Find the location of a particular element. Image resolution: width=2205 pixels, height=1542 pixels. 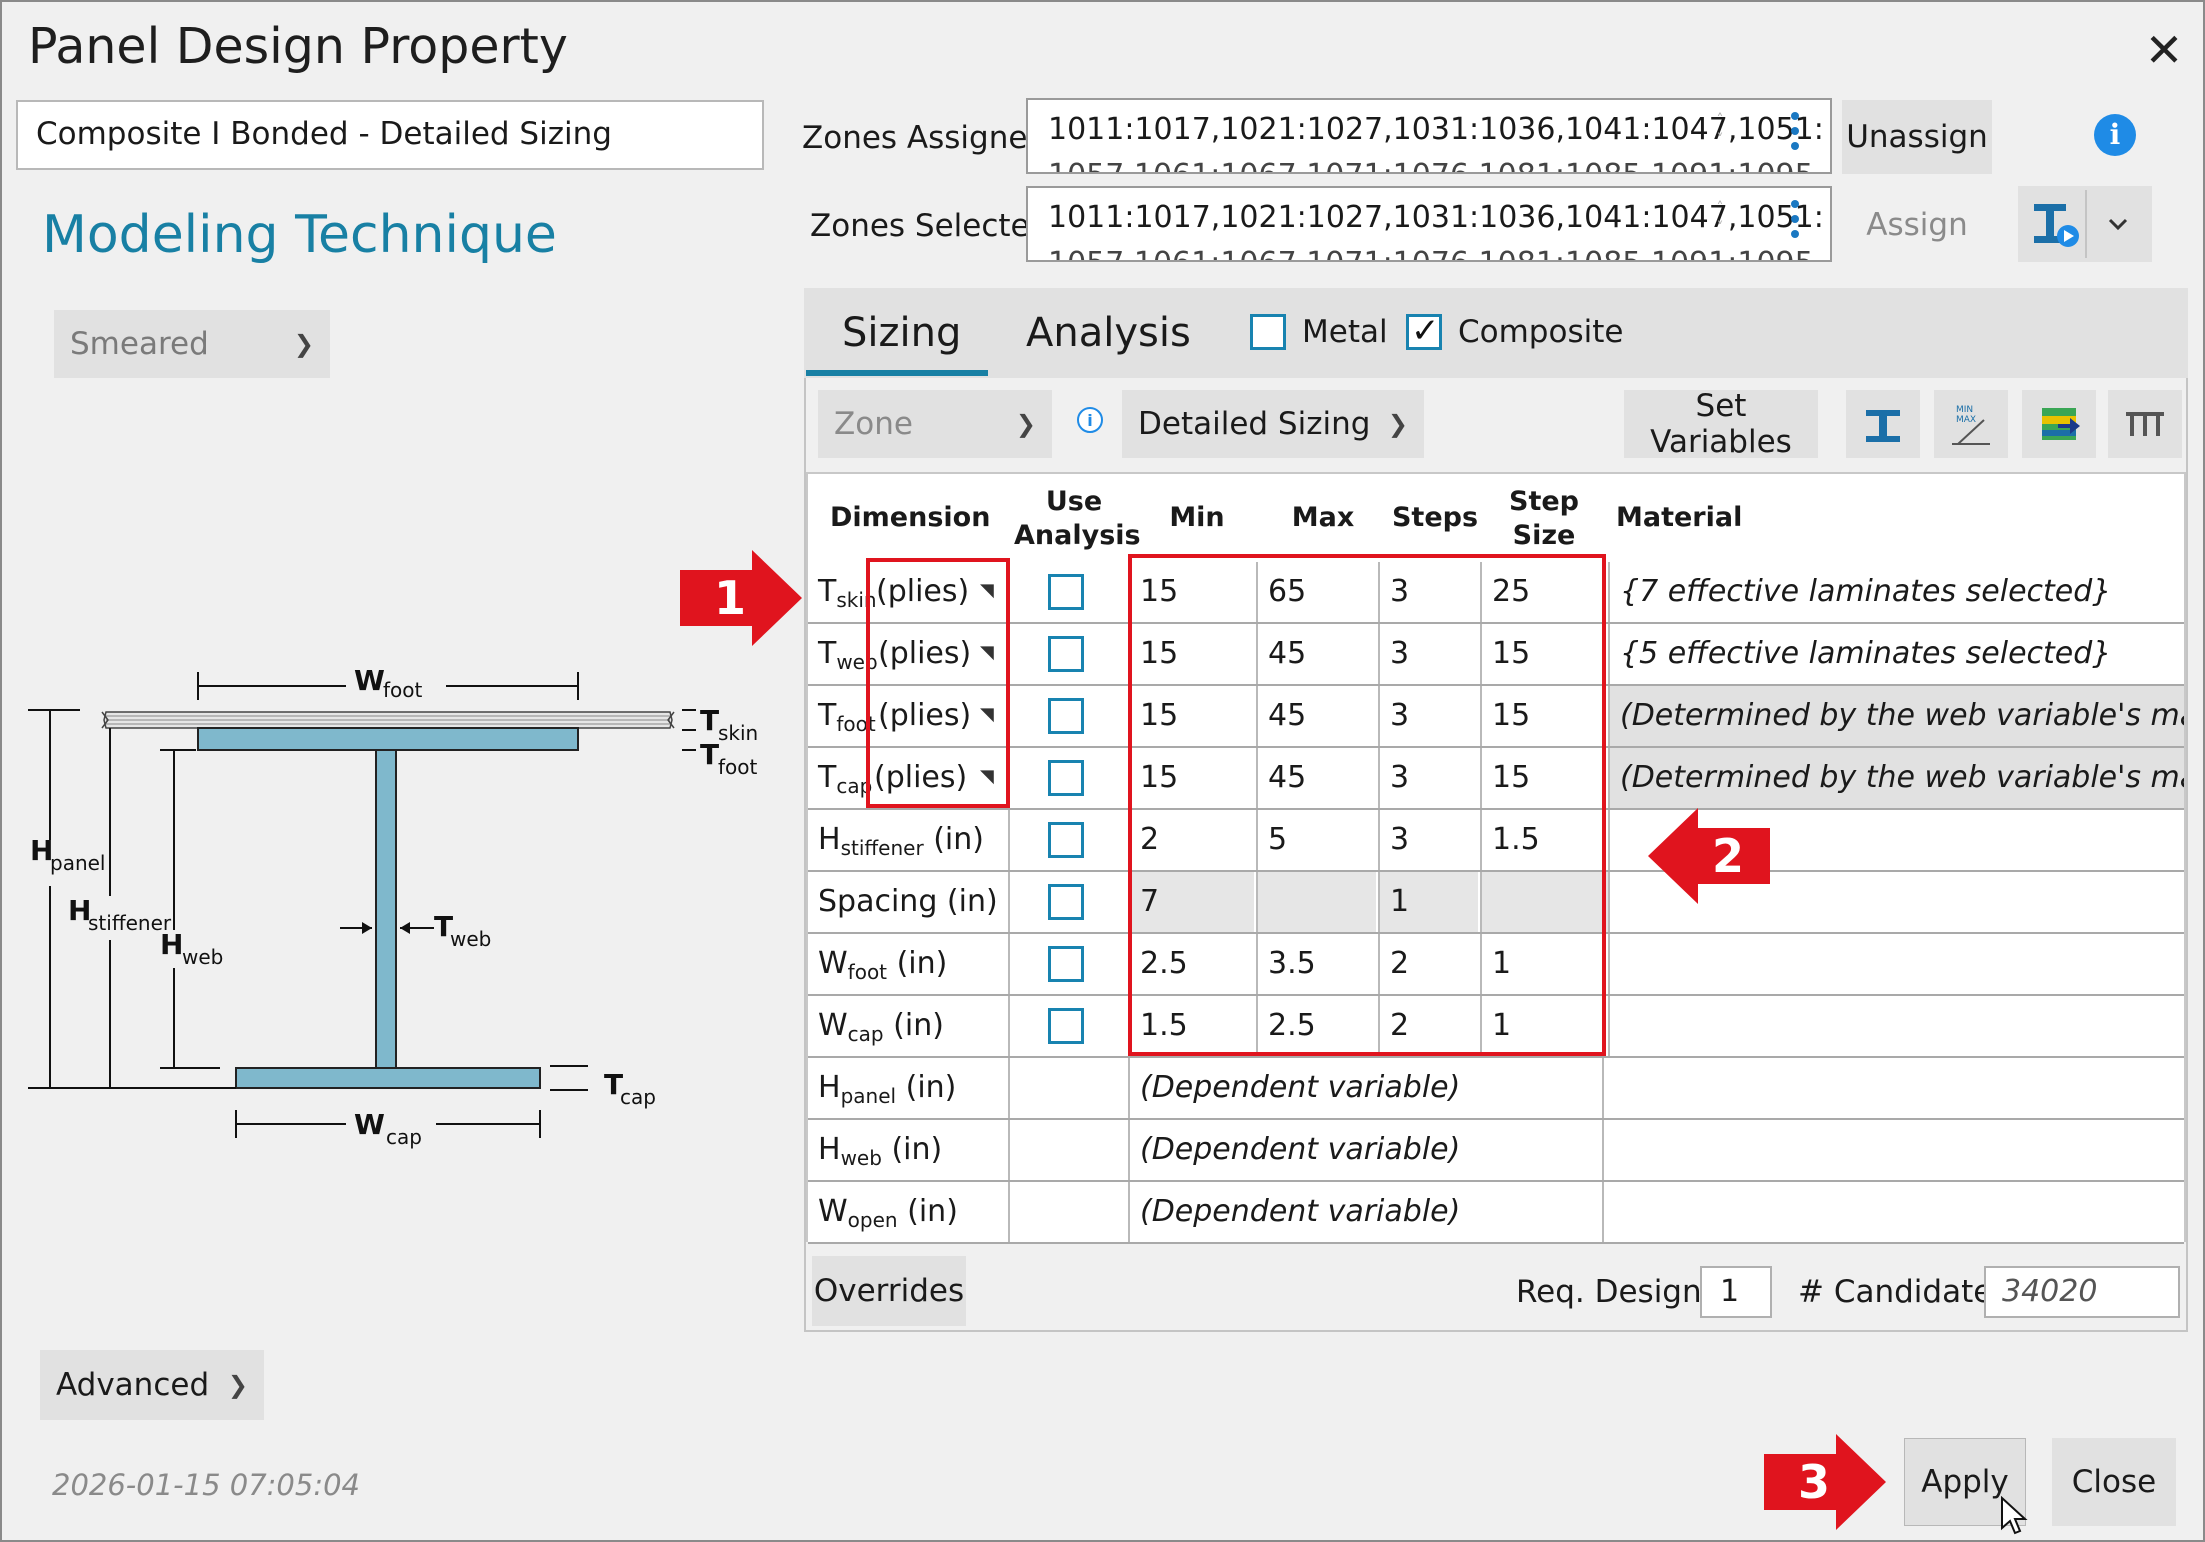

header-steps: Steps is located at coordinates (1435, 517).